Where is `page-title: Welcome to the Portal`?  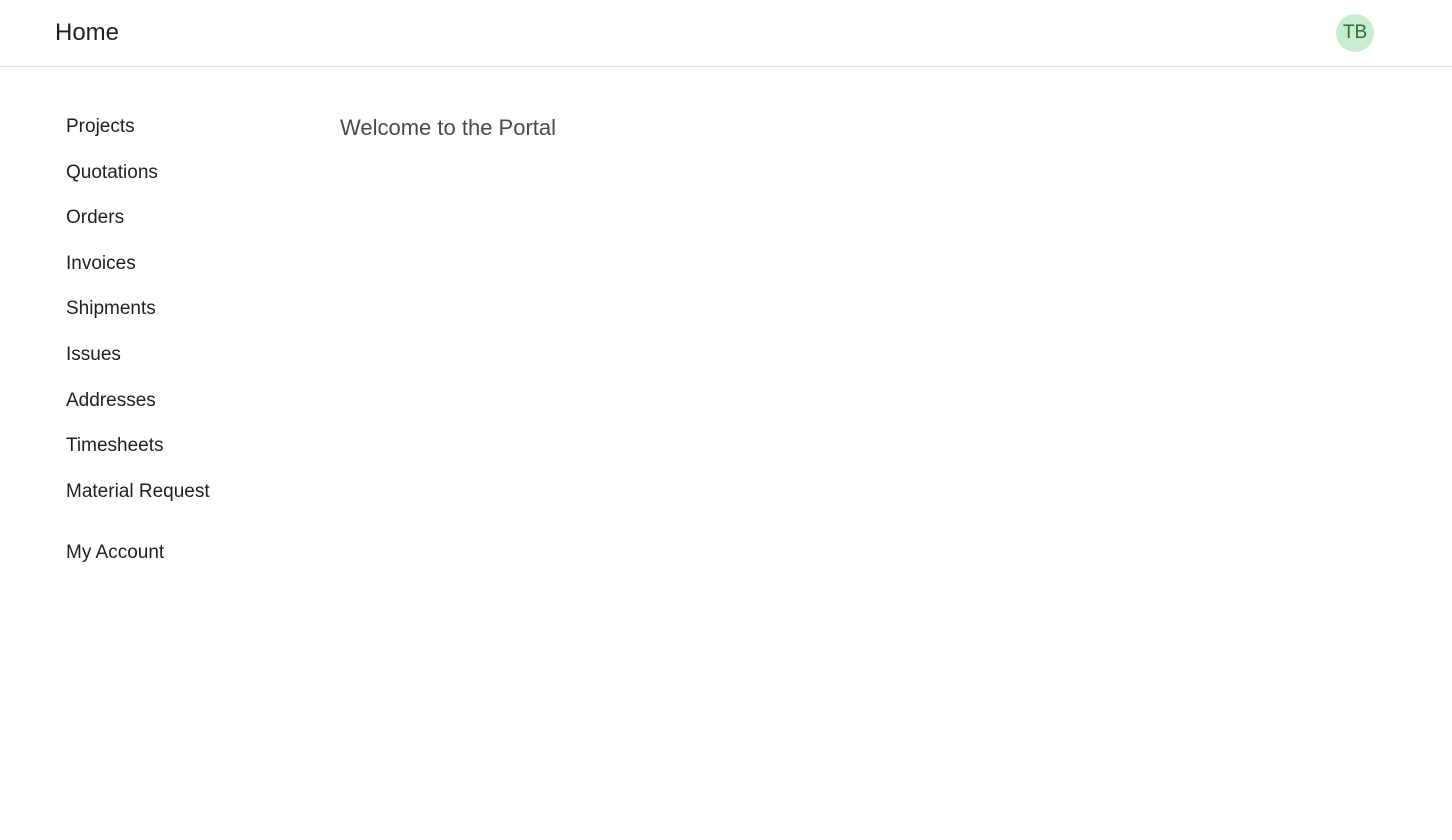
page-title: Welcome to the Portal is located at coordinates (448, 127).